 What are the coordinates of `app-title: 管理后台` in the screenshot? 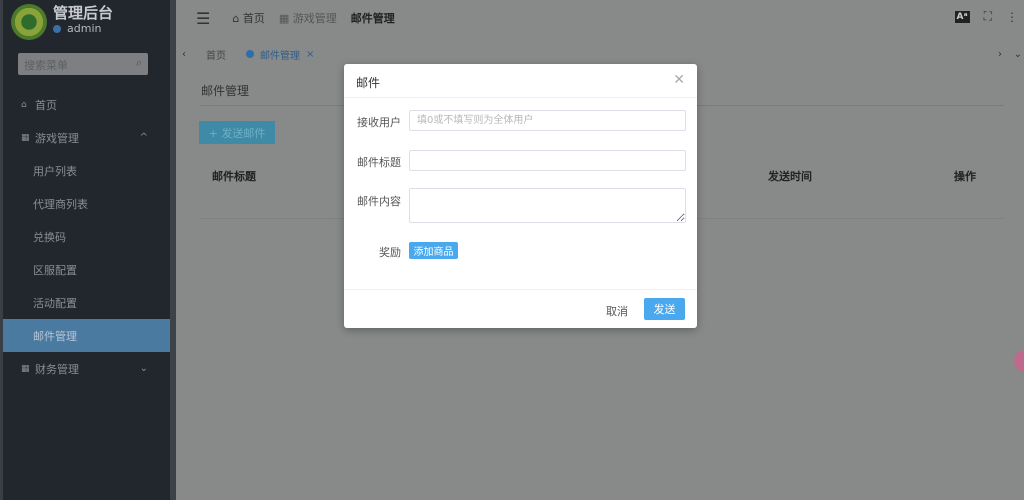 It's located at (83, 13).